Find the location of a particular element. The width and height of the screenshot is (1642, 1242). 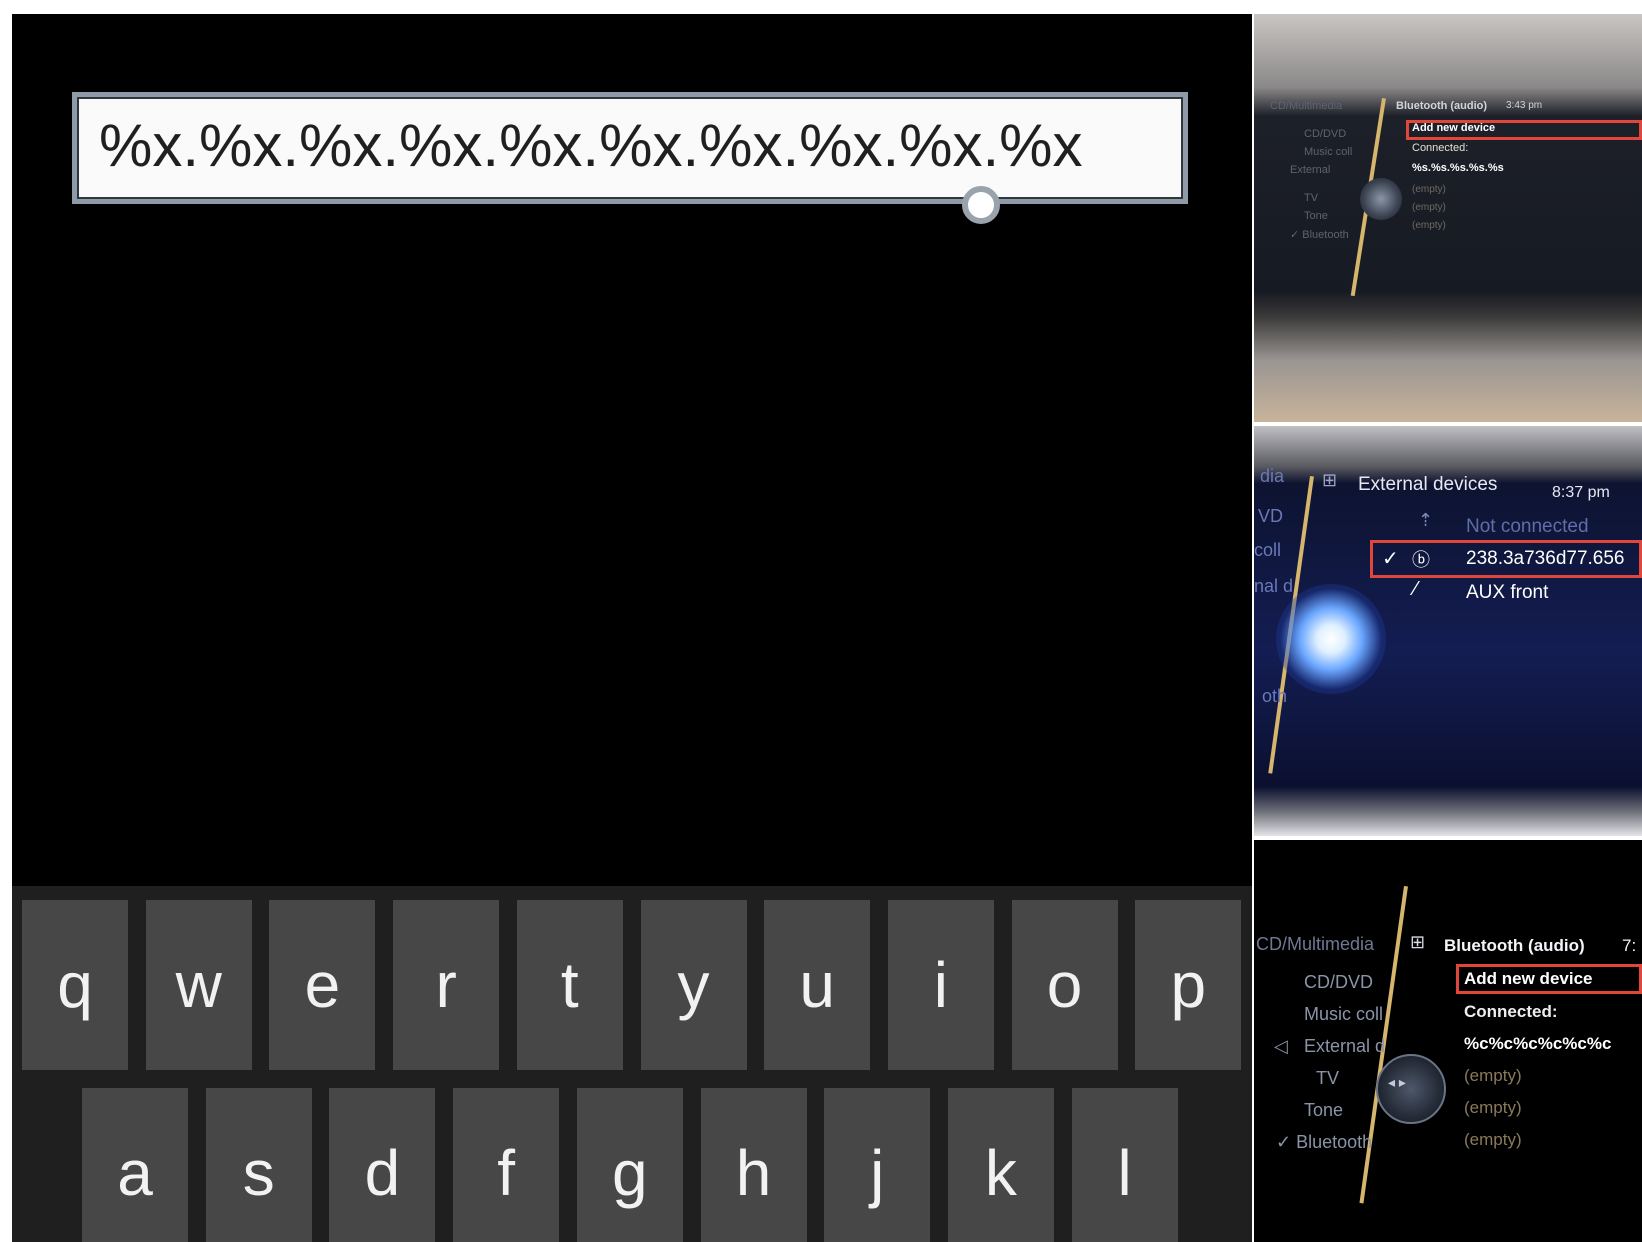

list-item: AUX front is located at coordinates (1507, 592).